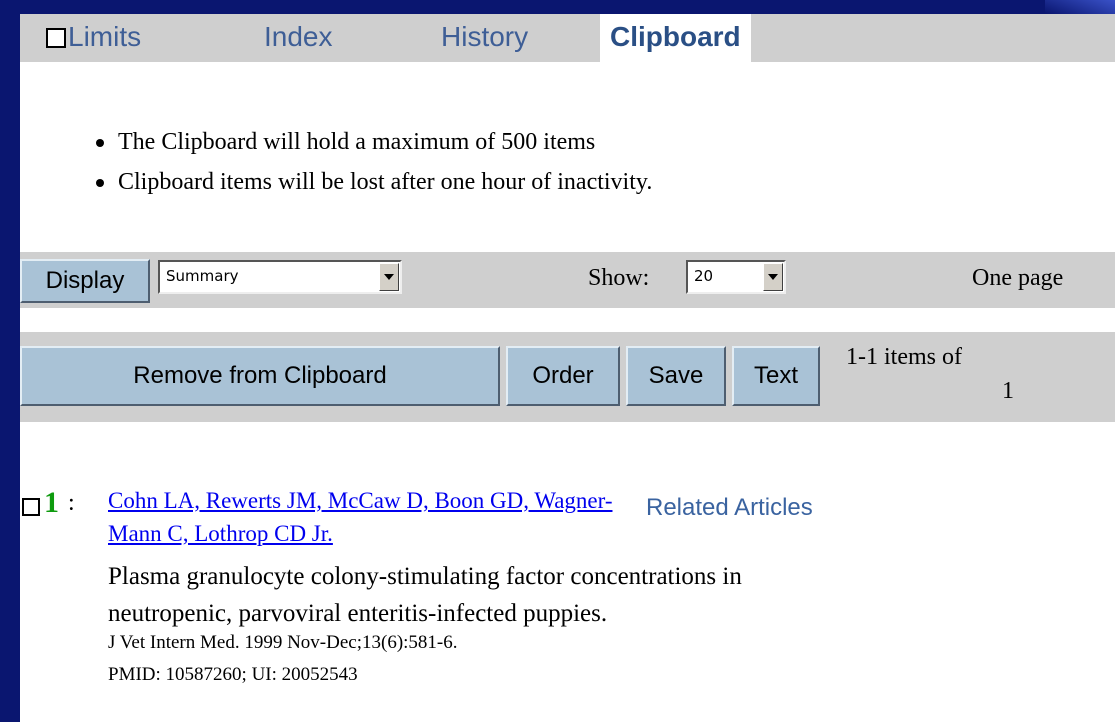 The image size is (1115, 722). Describe the element at coordinates (1018, 278) in the screenshot. I see `pages-label: One page` at that location.